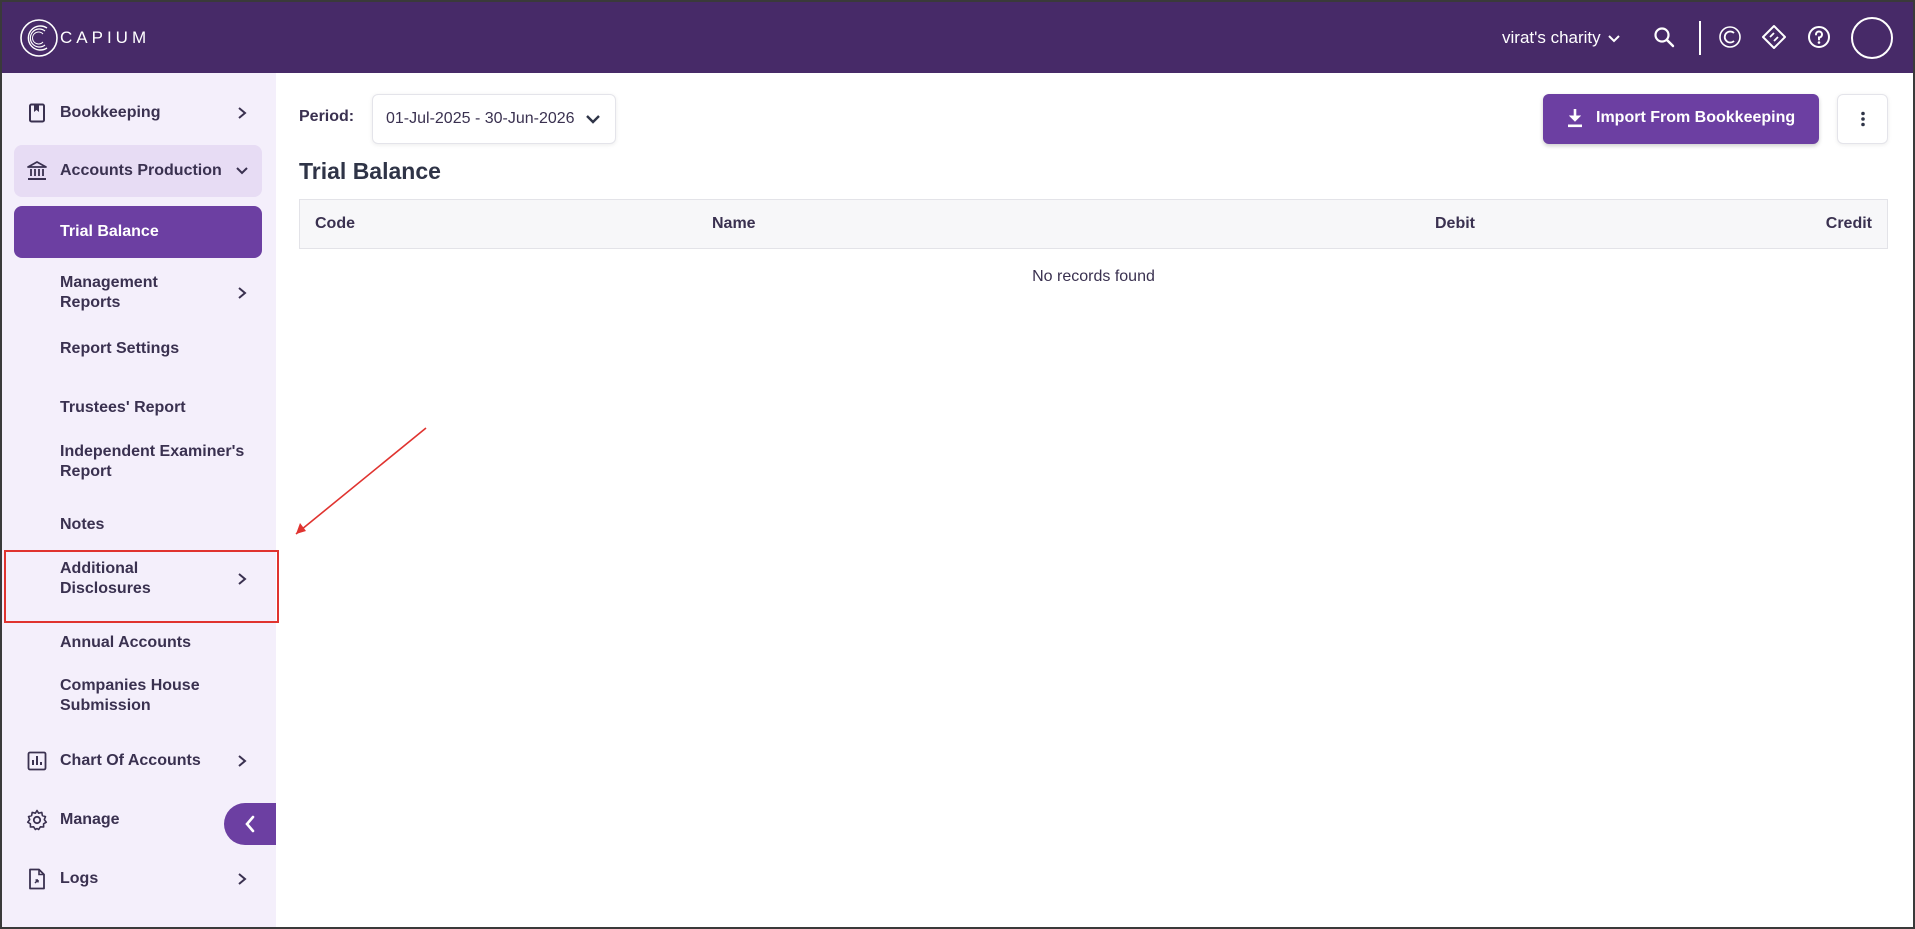  I want to click on column-header-code: Code, so click(335, 224).